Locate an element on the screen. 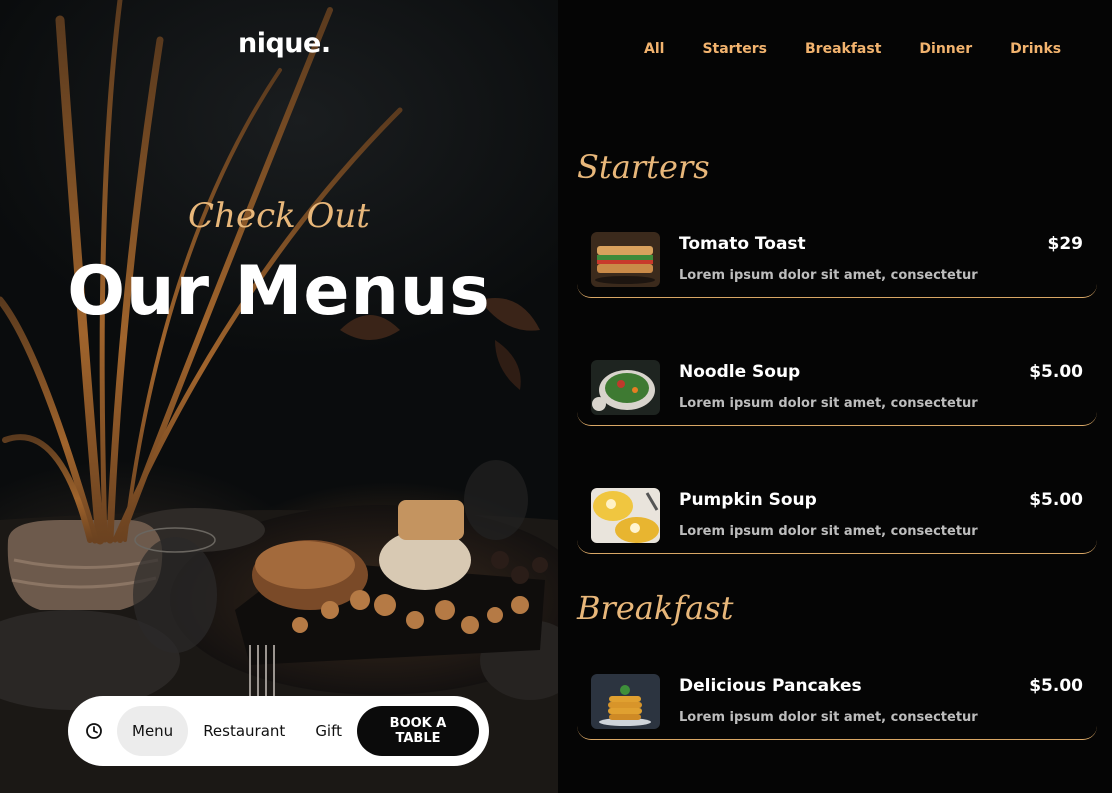  bottom-nav: Menu Restaurant Gift BOOK A TABLE is located at coordinates (278, 731).